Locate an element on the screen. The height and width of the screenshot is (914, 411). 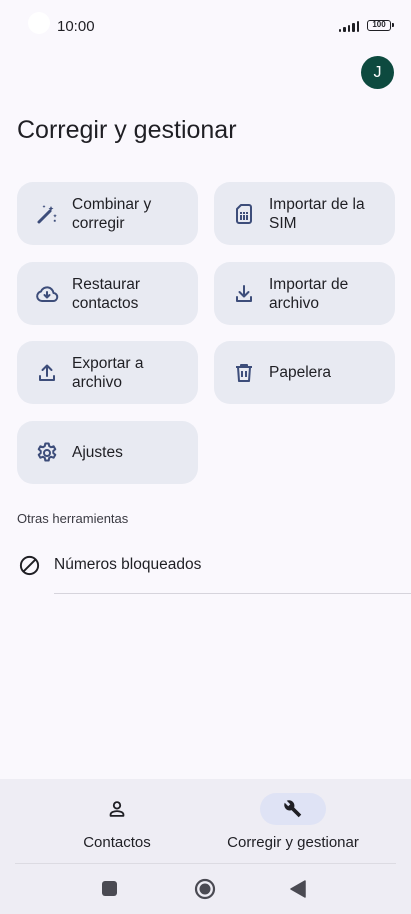
merge-fix-button: Combinar y corregir is located at coordinates (107, 213).